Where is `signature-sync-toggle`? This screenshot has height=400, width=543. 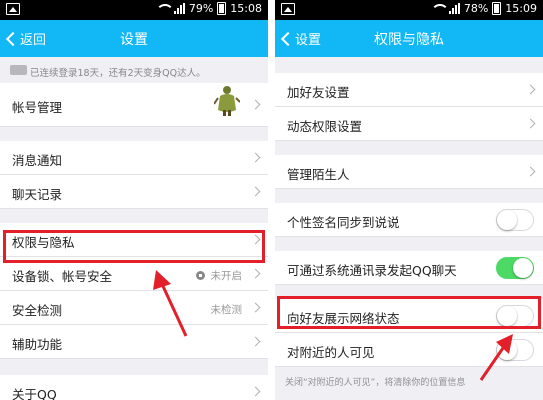
signature-sync-toggle is located at coordinates (515, 220).